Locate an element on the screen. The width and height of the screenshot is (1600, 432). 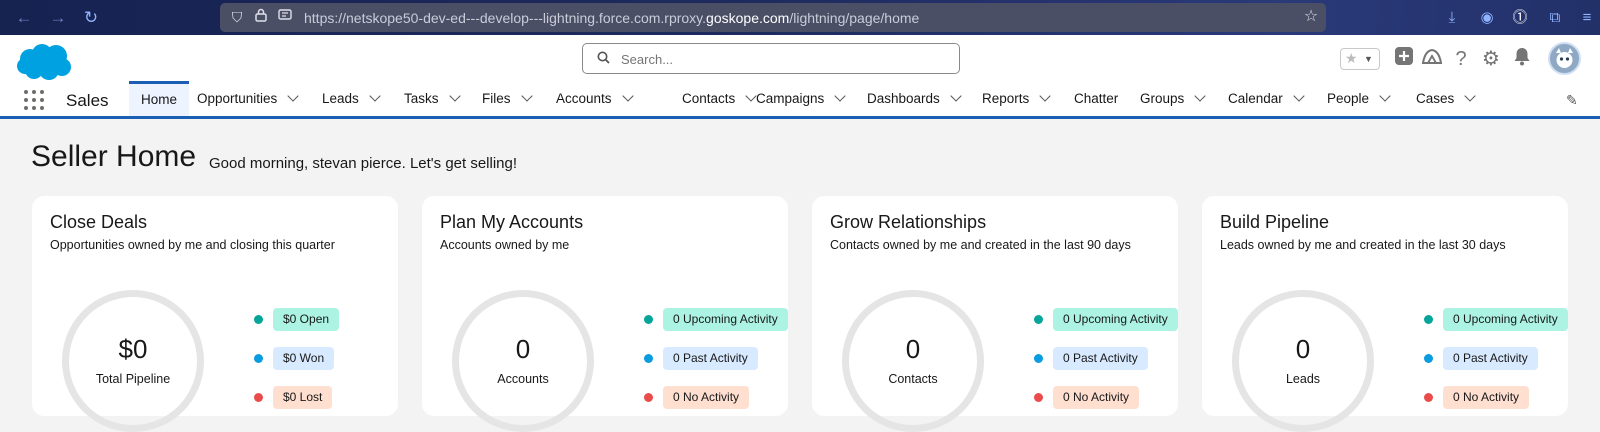
tab-label: Cases is located at coordinates (1435, 98).